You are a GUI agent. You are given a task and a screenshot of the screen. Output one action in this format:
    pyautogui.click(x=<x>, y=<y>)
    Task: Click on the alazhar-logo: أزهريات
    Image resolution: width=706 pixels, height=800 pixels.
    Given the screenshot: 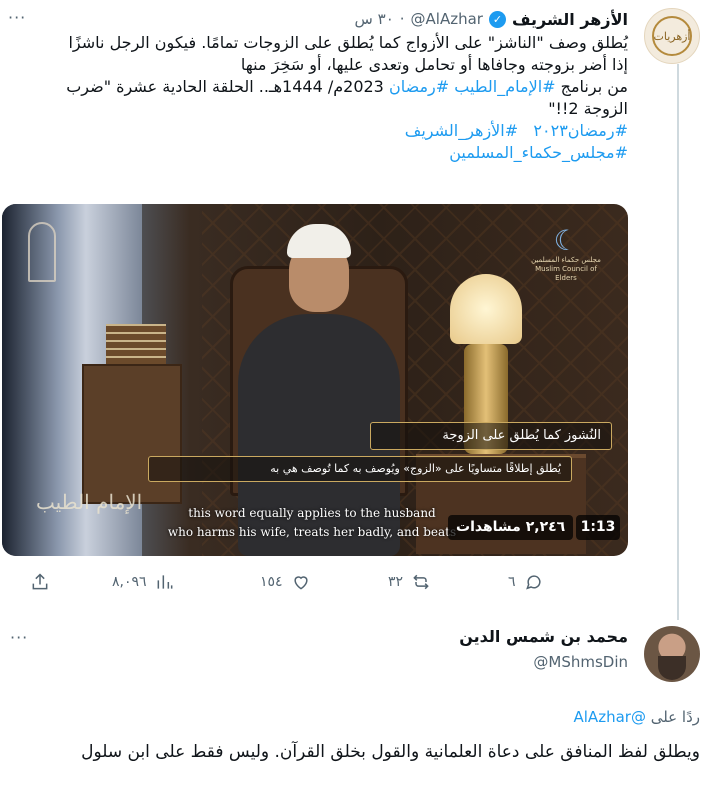 What is the action you would take?
    pyautogui.click(x=672, y=36)
    